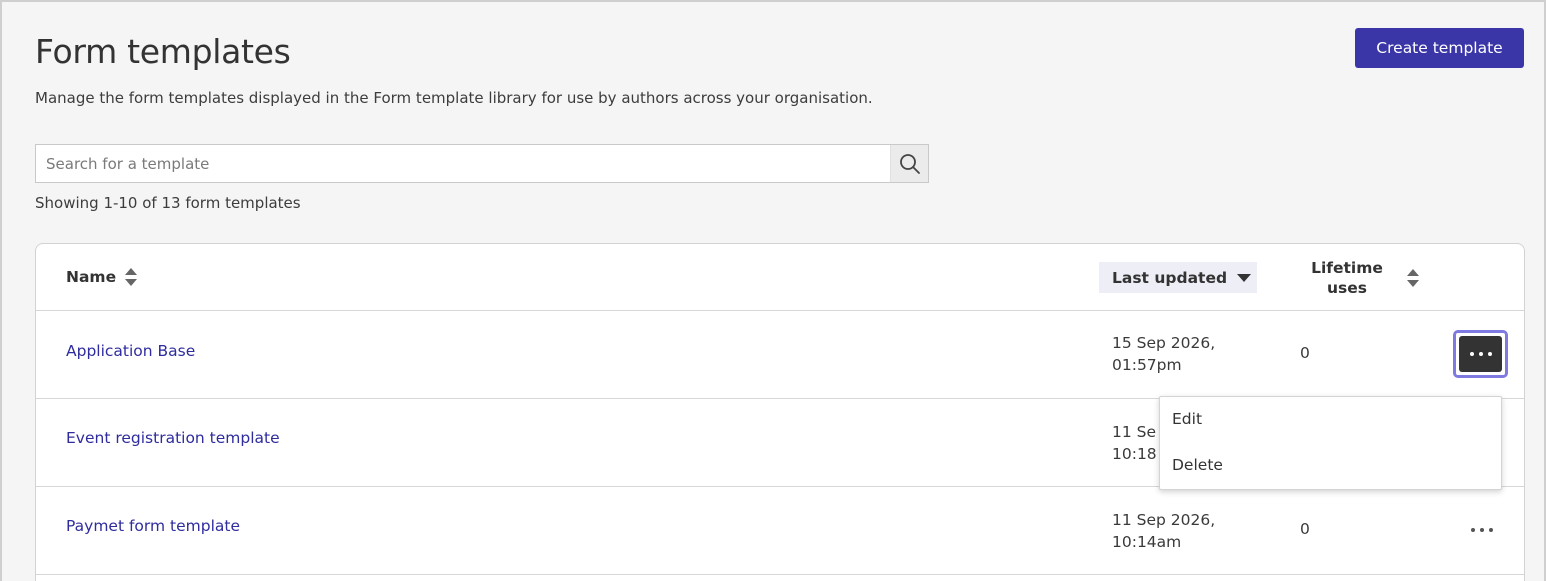 The width and height of the screenshot is (1546, 581). I want to click on column-header-lifetime-uses: Lifetime uses, so click(1376, 278).